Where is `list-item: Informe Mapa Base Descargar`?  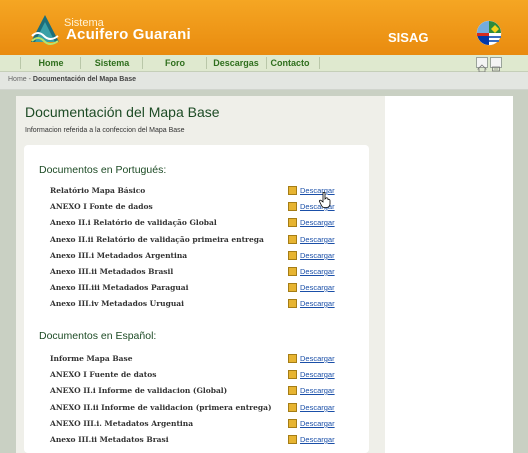
list-item: Informe Mapa Base Descargar is located at coordinates (192, 358).